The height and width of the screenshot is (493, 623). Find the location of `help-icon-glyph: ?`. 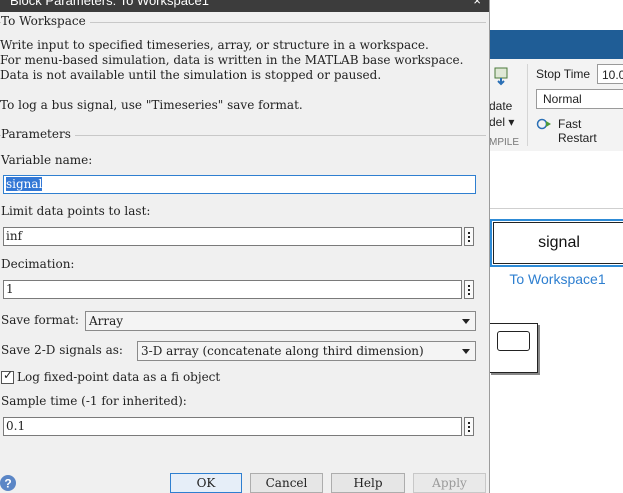

help-icon-glyph: ? is located at coordinates (7, 484).